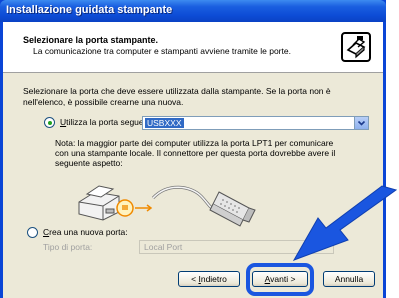 The height and width of the screenshot is (298, 399). What do you see at coordinates (356, 47) in the screenshot?
I see `printer-port-icon` at bounding box center [356, 47].